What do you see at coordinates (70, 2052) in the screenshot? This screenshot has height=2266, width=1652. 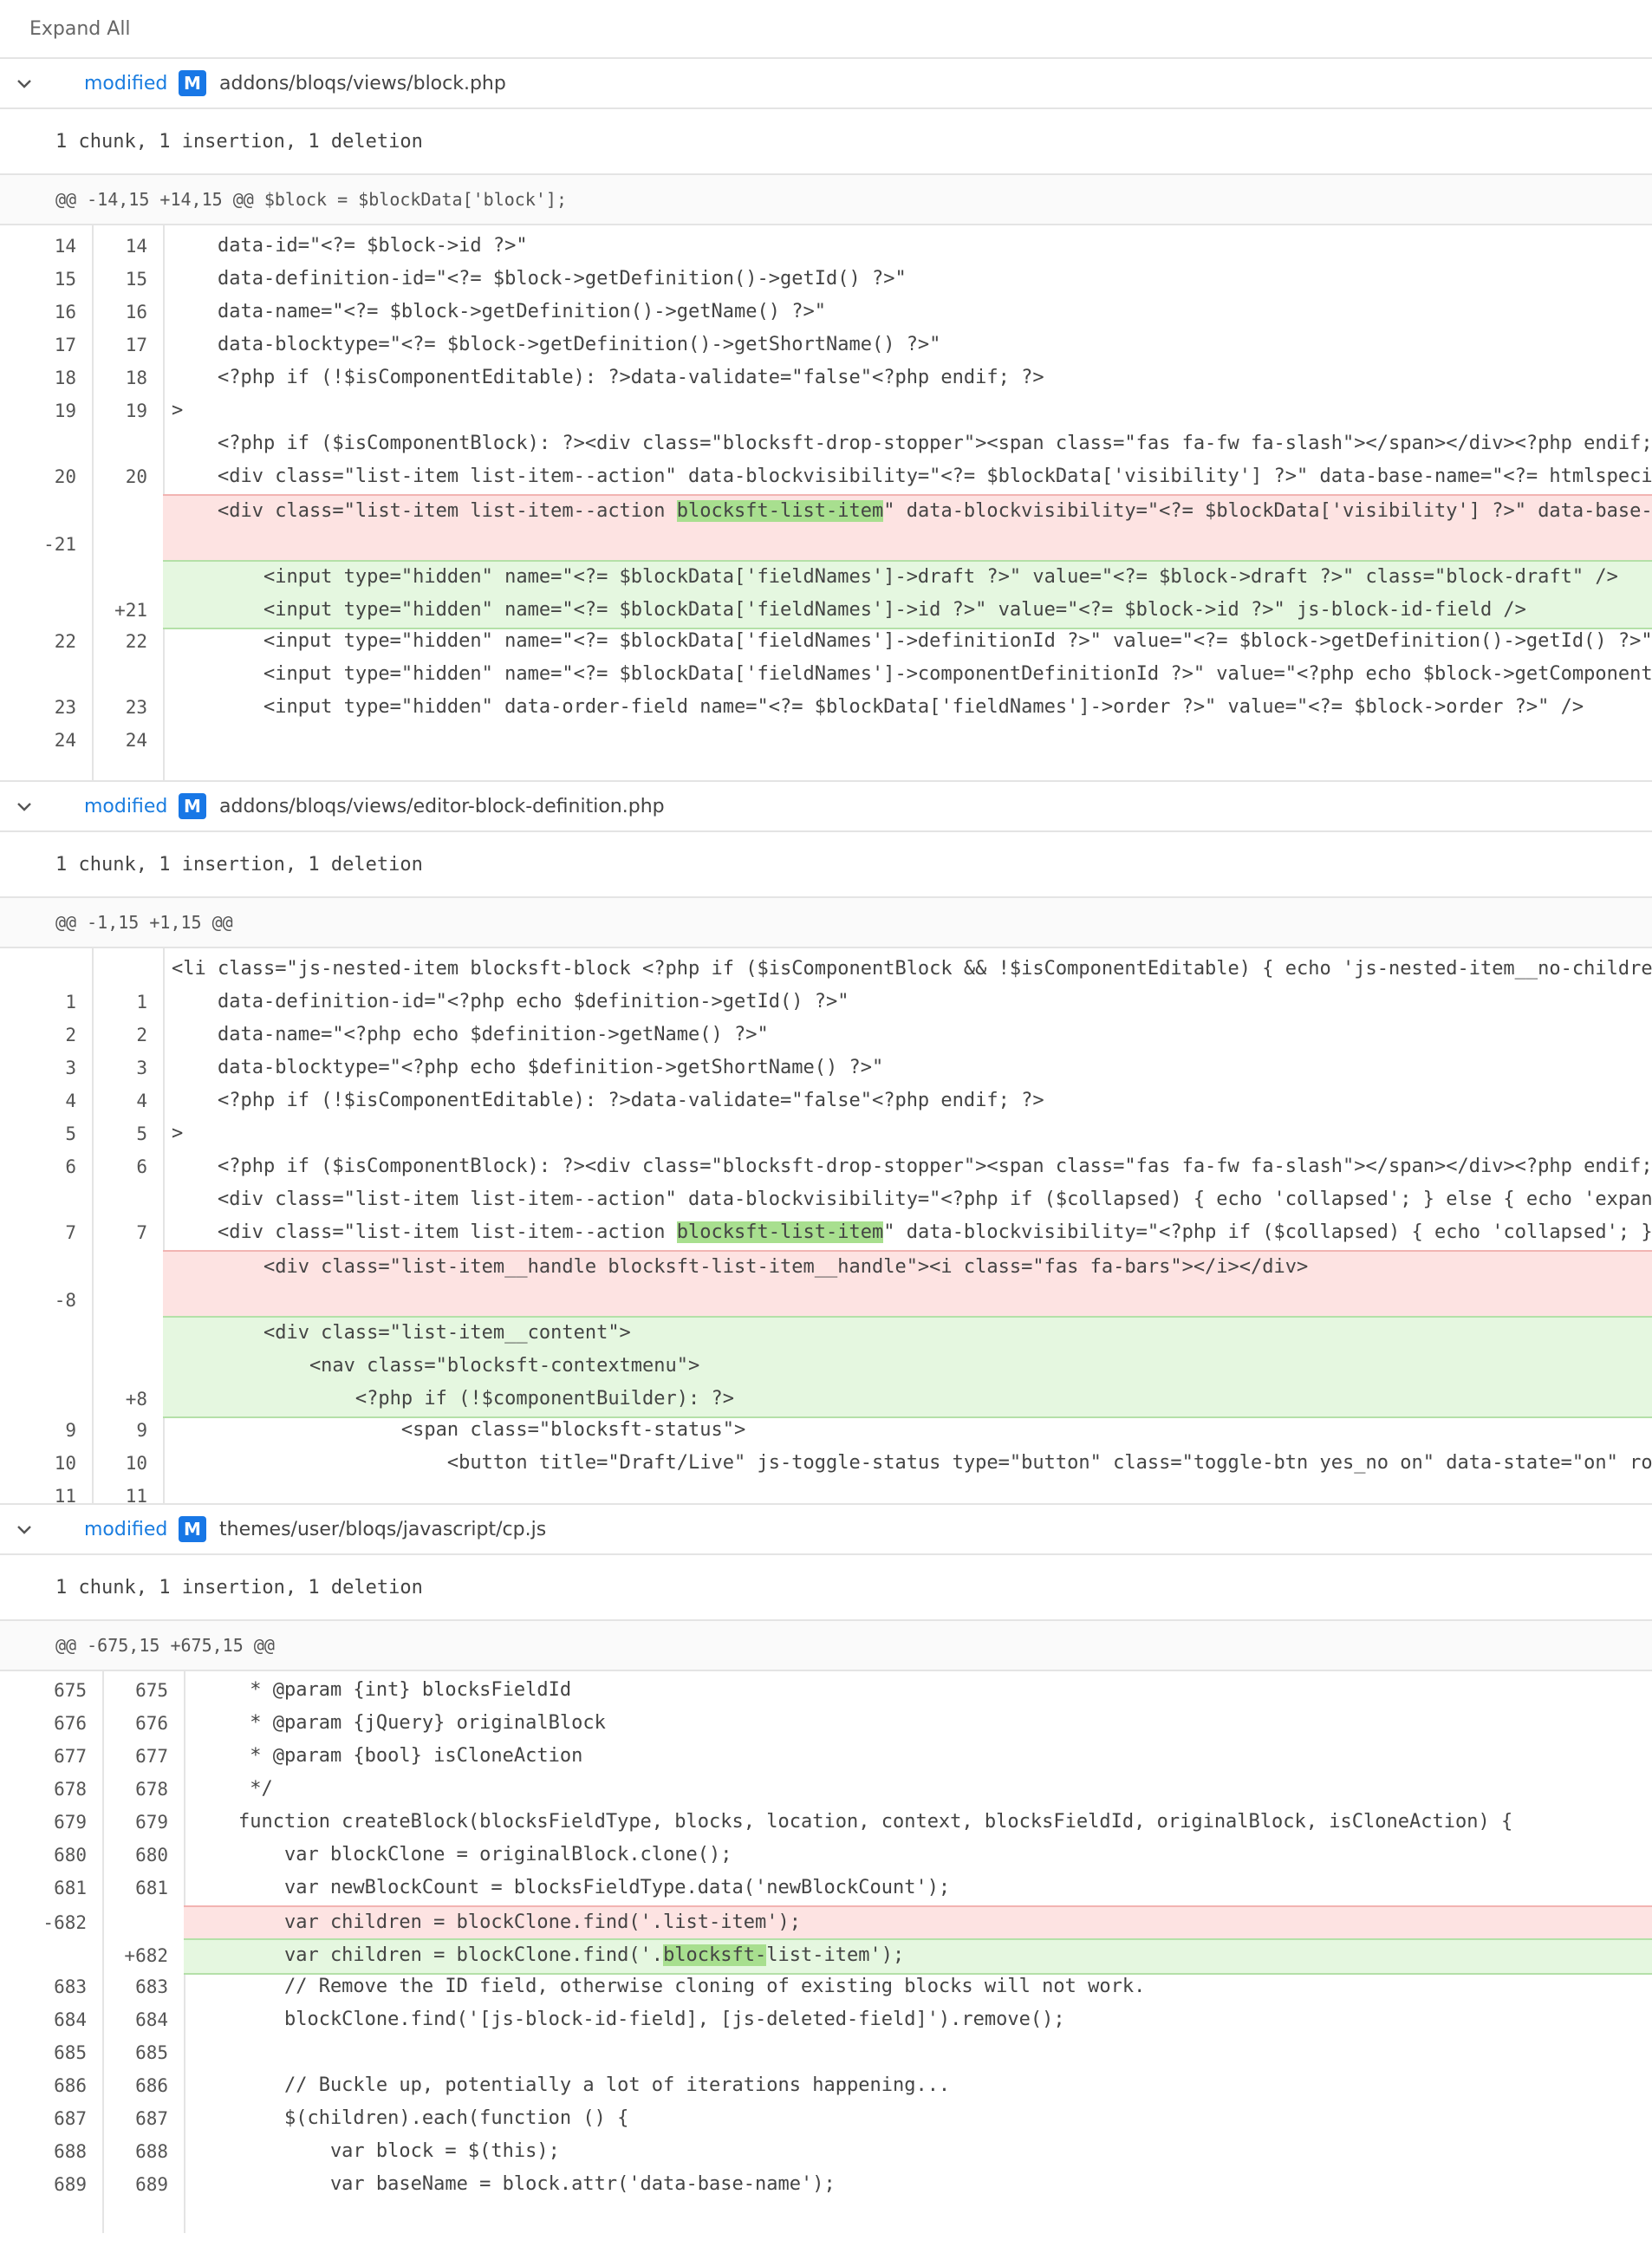 I see `old-line-number: 685` at bounding box center [70, 2052].